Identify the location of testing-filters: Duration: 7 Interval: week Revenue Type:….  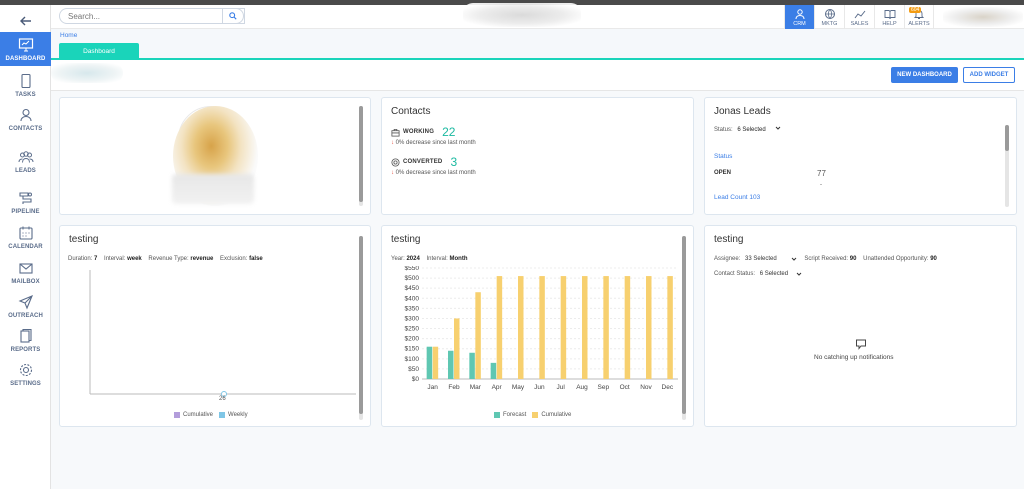
(165, 259).